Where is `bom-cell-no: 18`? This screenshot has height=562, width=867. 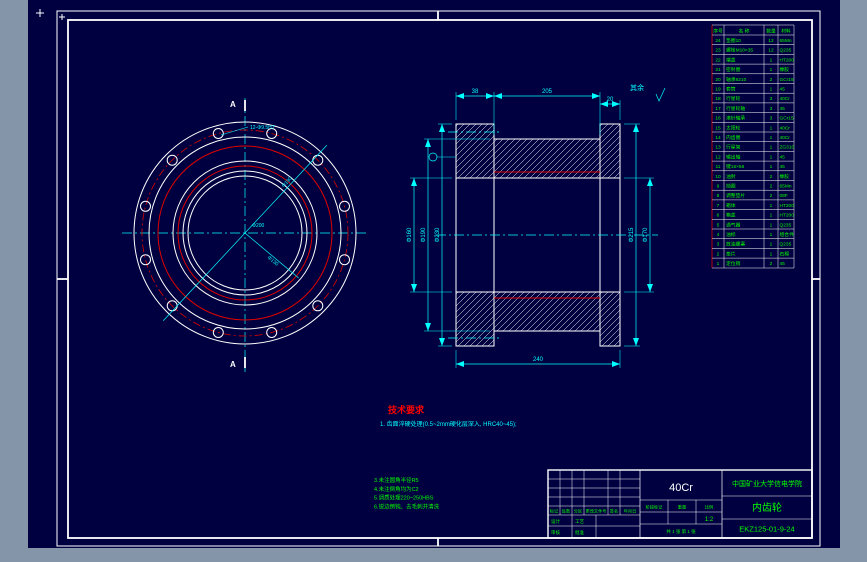 bom-cell-no: 18 is located at coordinates (718, 99).